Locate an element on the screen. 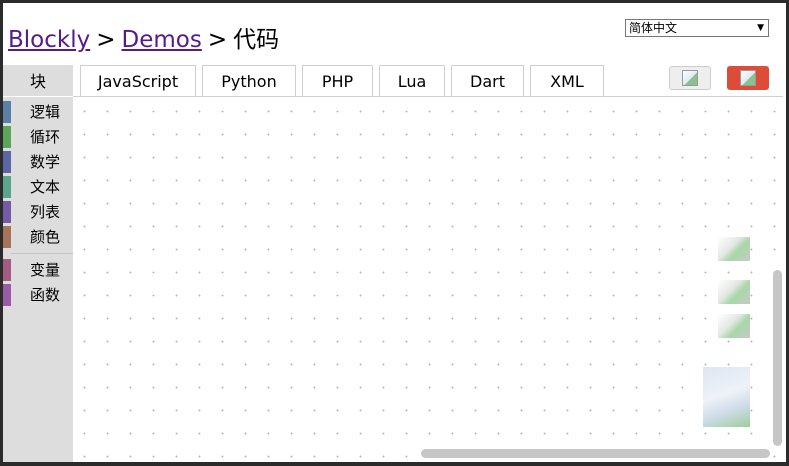 This screenshot has width=789, height=466. category-label: 颜色 is located at coordinates (45, 237).